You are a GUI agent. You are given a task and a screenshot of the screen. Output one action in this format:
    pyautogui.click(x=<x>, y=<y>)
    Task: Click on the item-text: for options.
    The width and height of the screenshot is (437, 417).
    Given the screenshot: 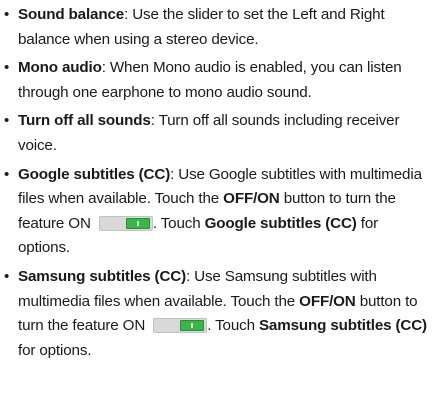 What is the action you would take?
    pyautogui.click(x=55, y=350)
    